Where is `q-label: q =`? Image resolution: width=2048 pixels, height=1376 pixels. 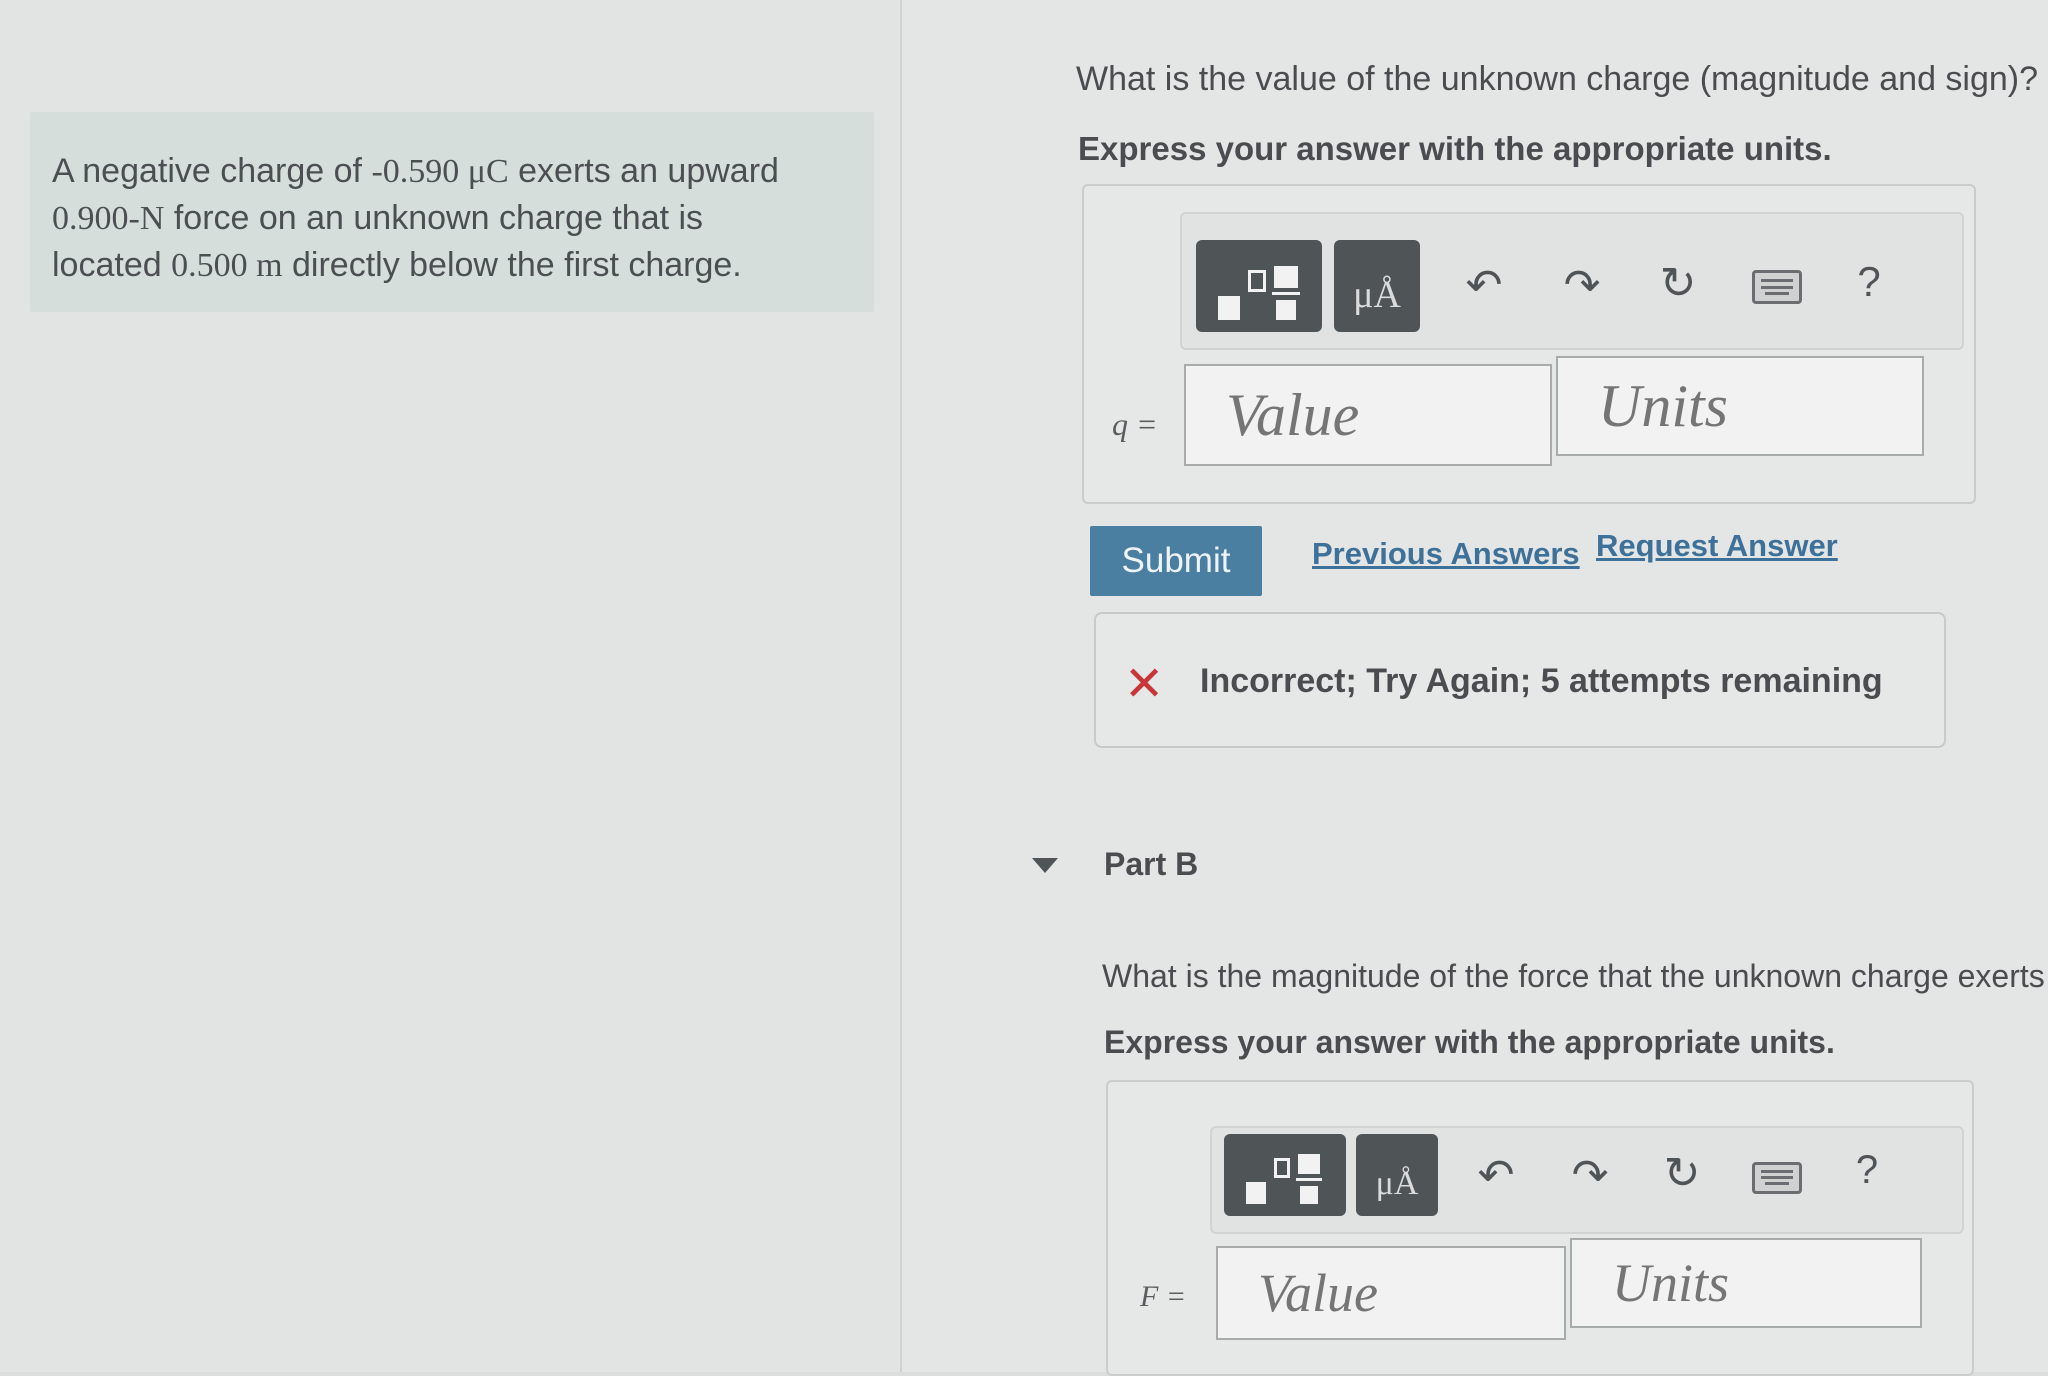 q-label: q = is located at coordinates (1135, 424).